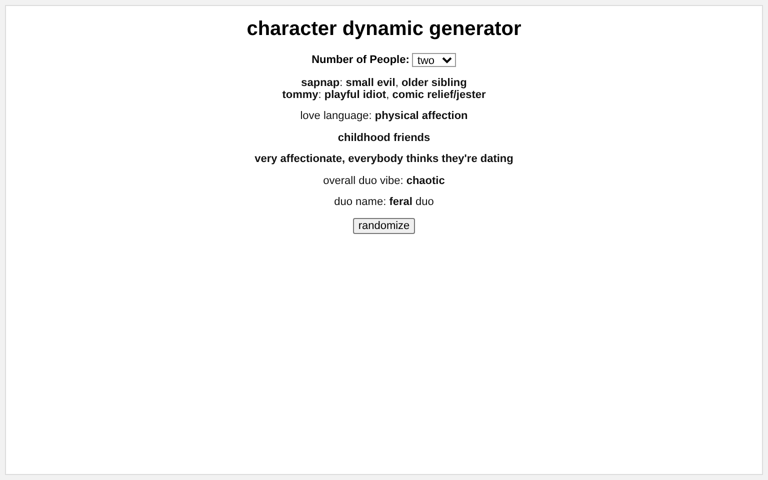  I want to click on dynamic-line: love language: physical affection, so click(384, 116).